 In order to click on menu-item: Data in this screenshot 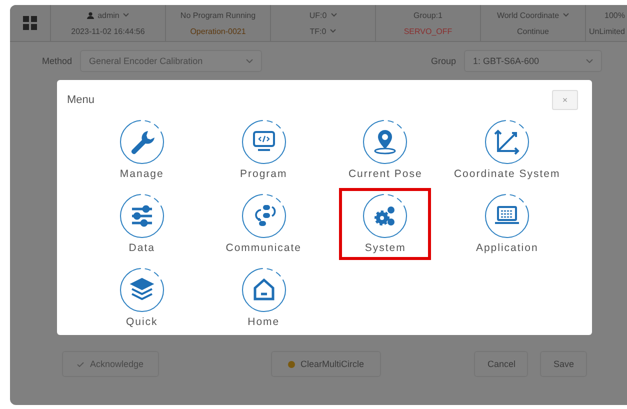, I will do `click(142, 224)`.